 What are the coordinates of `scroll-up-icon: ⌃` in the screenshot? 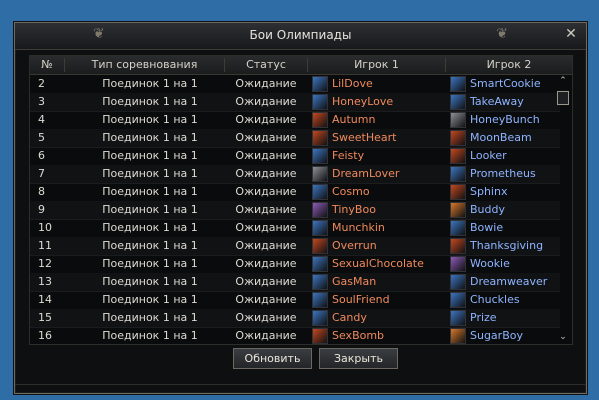 It's located at (563, 81).